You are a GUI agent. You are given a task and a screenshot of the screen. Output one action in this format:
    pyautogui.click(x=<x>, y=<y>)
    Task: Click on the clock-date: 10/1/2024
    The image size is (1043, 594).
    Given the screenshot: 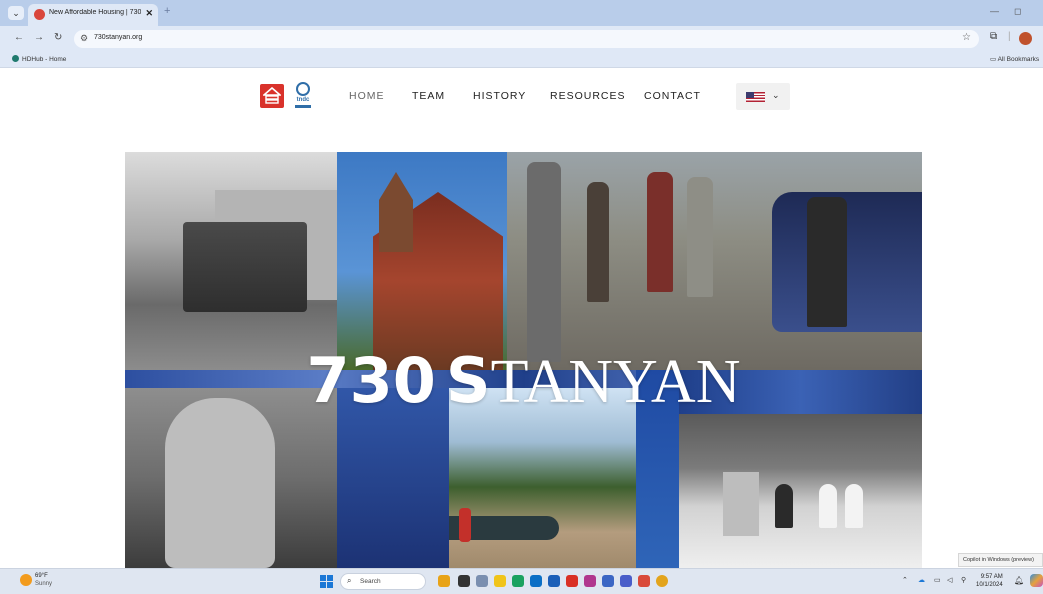 What is the action you would take?
    pyautogui.click(x=989, y=585)
    